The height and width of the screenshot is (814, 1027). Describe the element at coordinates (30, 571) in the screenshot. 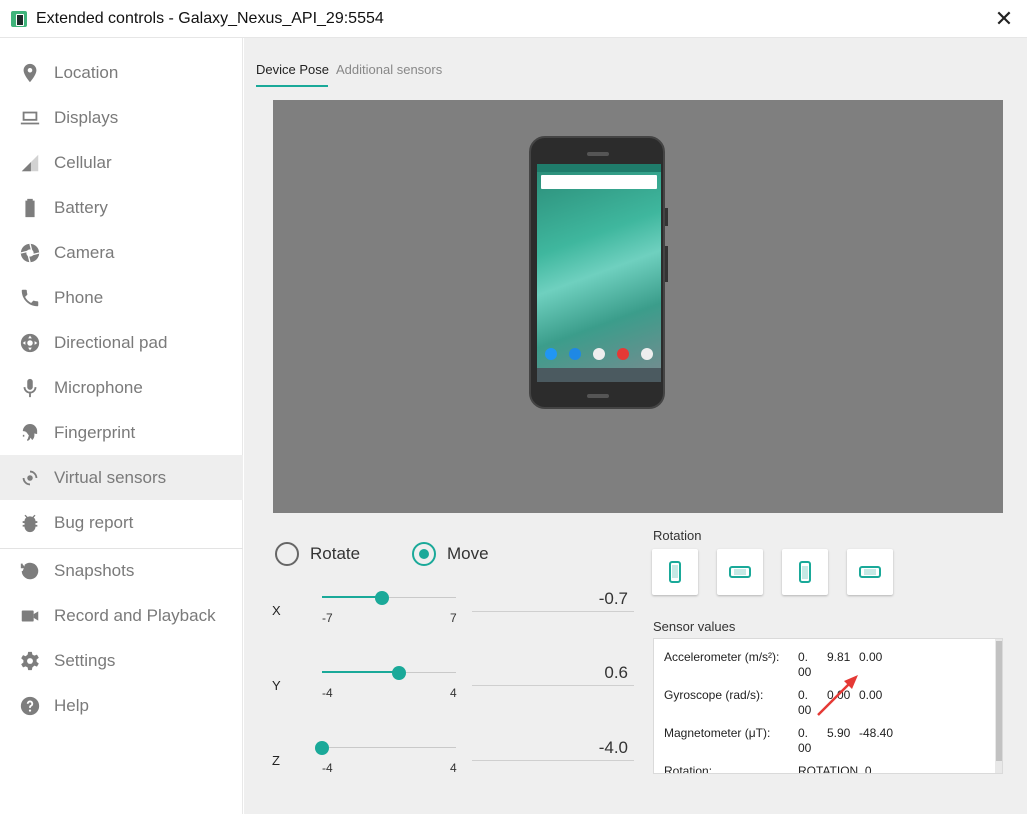

I see `history-icon` at that location.